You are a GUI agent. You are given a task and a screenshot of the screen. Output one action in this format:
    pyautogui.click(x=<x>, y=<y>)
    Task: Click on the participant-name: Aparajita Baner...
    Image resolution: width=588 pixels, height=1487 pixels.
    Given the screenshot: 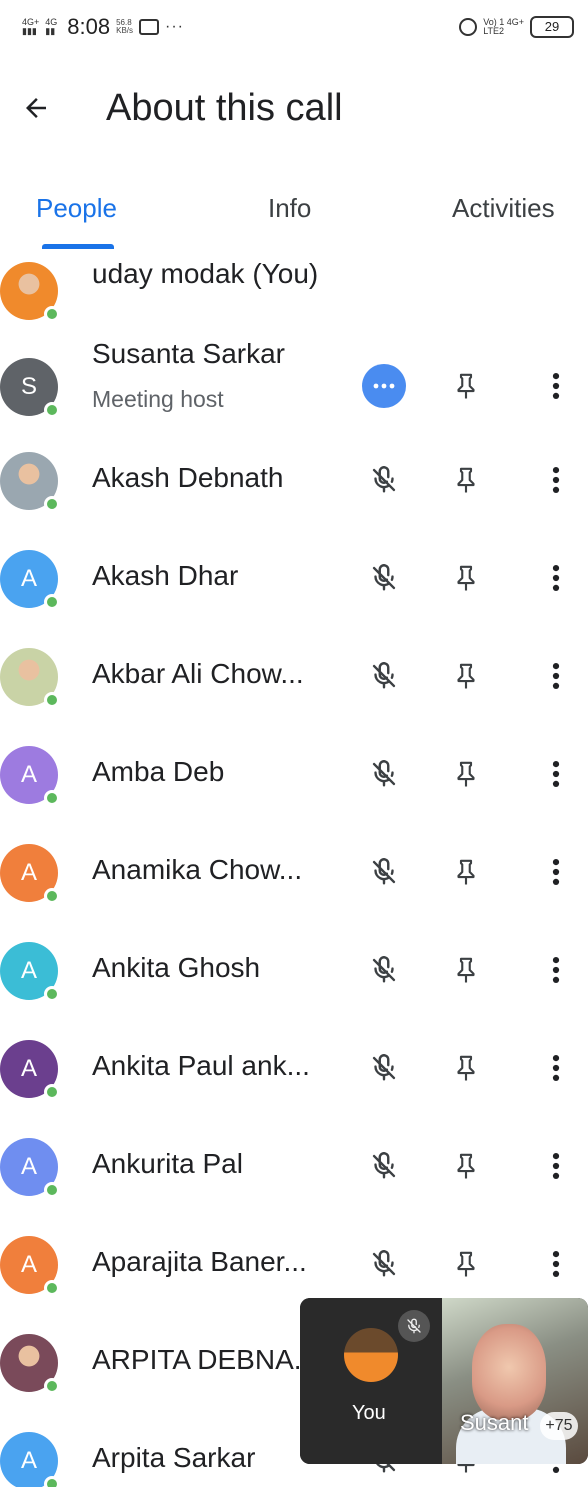 What is the action you would take?
    pyautogui.click(x=199, y=1261)
    